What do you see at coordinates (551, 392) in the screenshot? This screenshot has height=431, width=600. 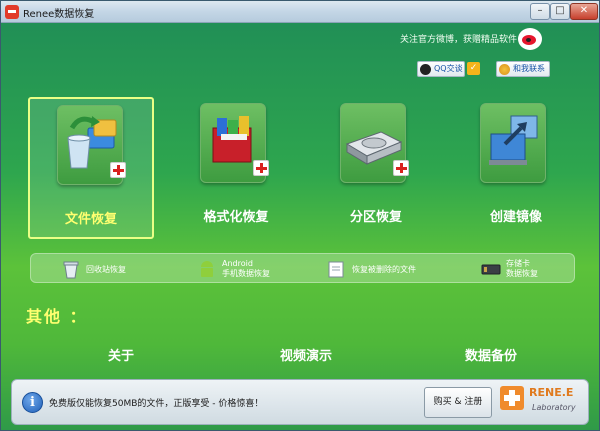 I see `brand-name: RENE.E` at bounding box center [551, 392].